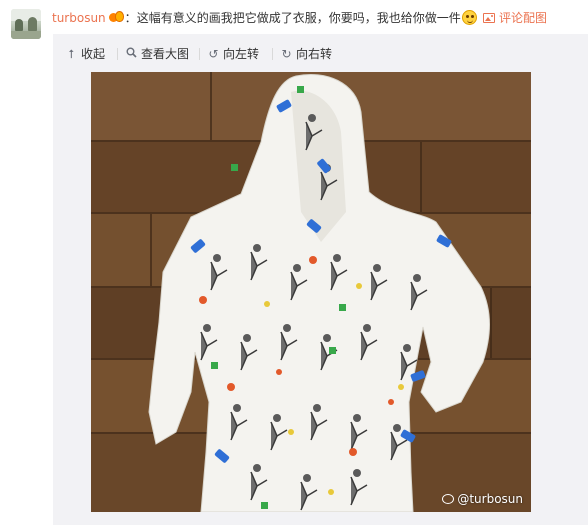 This screenshot has height=525, width=588. What do you see at coordinates (130, 18) in the screenshot?
I see `comment-colon: ：` at bounding box center [130, 18].